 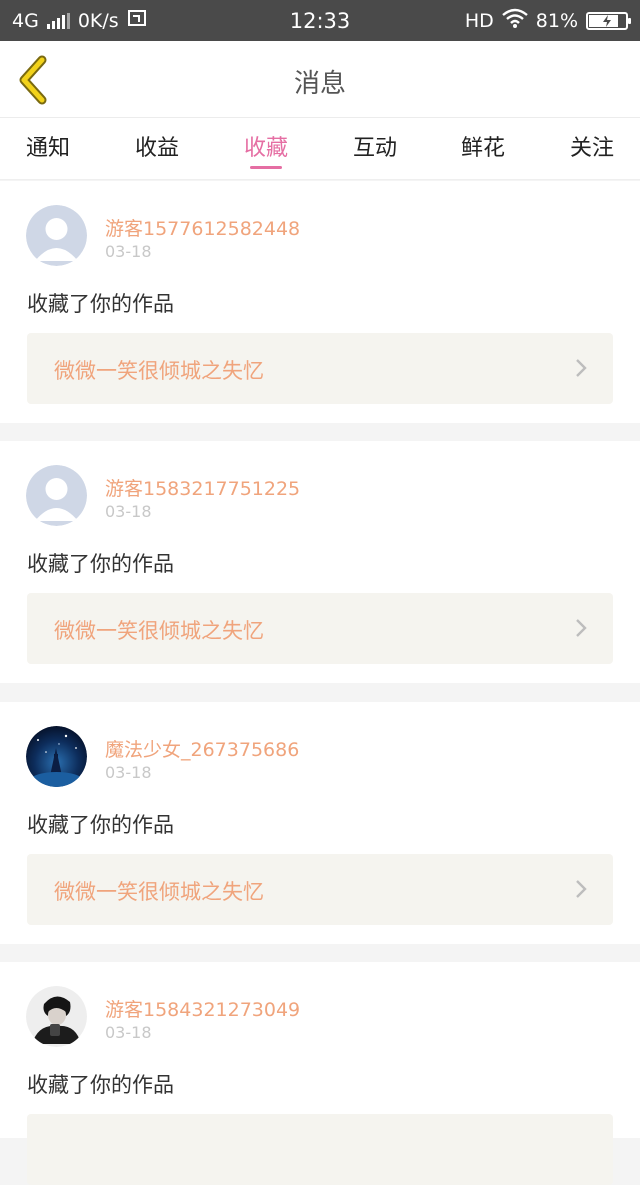 What do you see at coordinates (202, 227) in the screenshot?
I see `username: 游客1577612582448` at bounding box center [202, 227].